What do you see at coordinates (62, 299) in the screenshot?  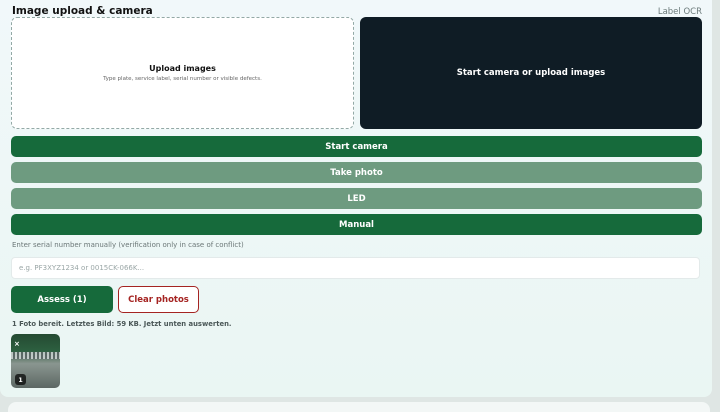 I see `assess-button: Assess (1)` at bounding box center [62, 299].